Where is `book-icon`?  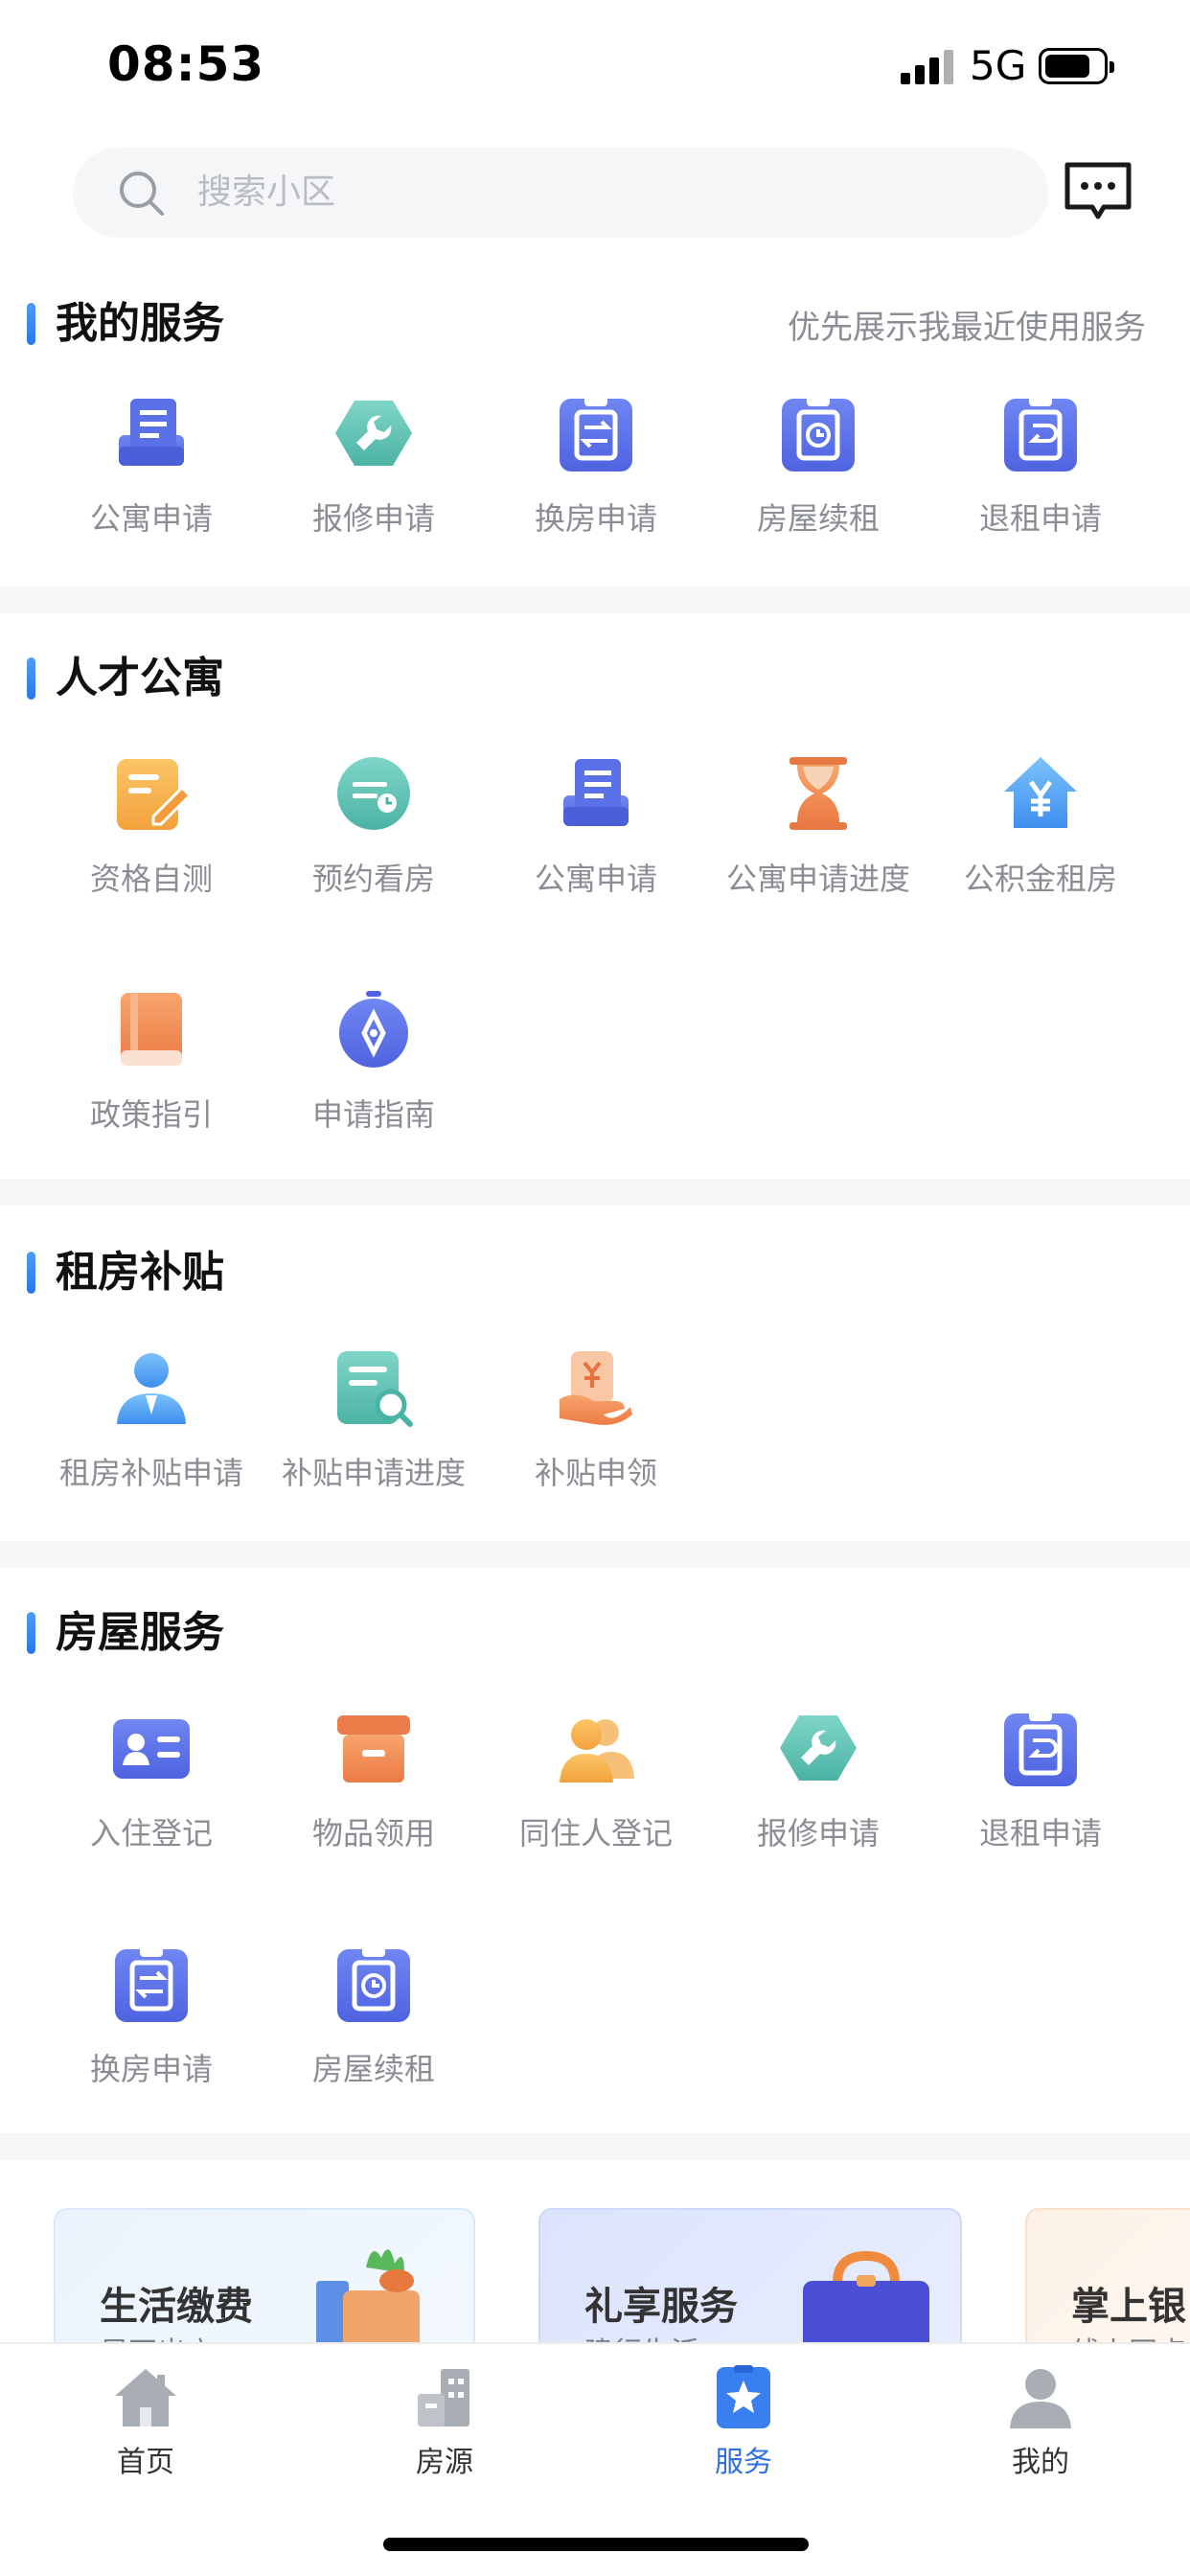 book-icon is located at coordinates (151, 1029).